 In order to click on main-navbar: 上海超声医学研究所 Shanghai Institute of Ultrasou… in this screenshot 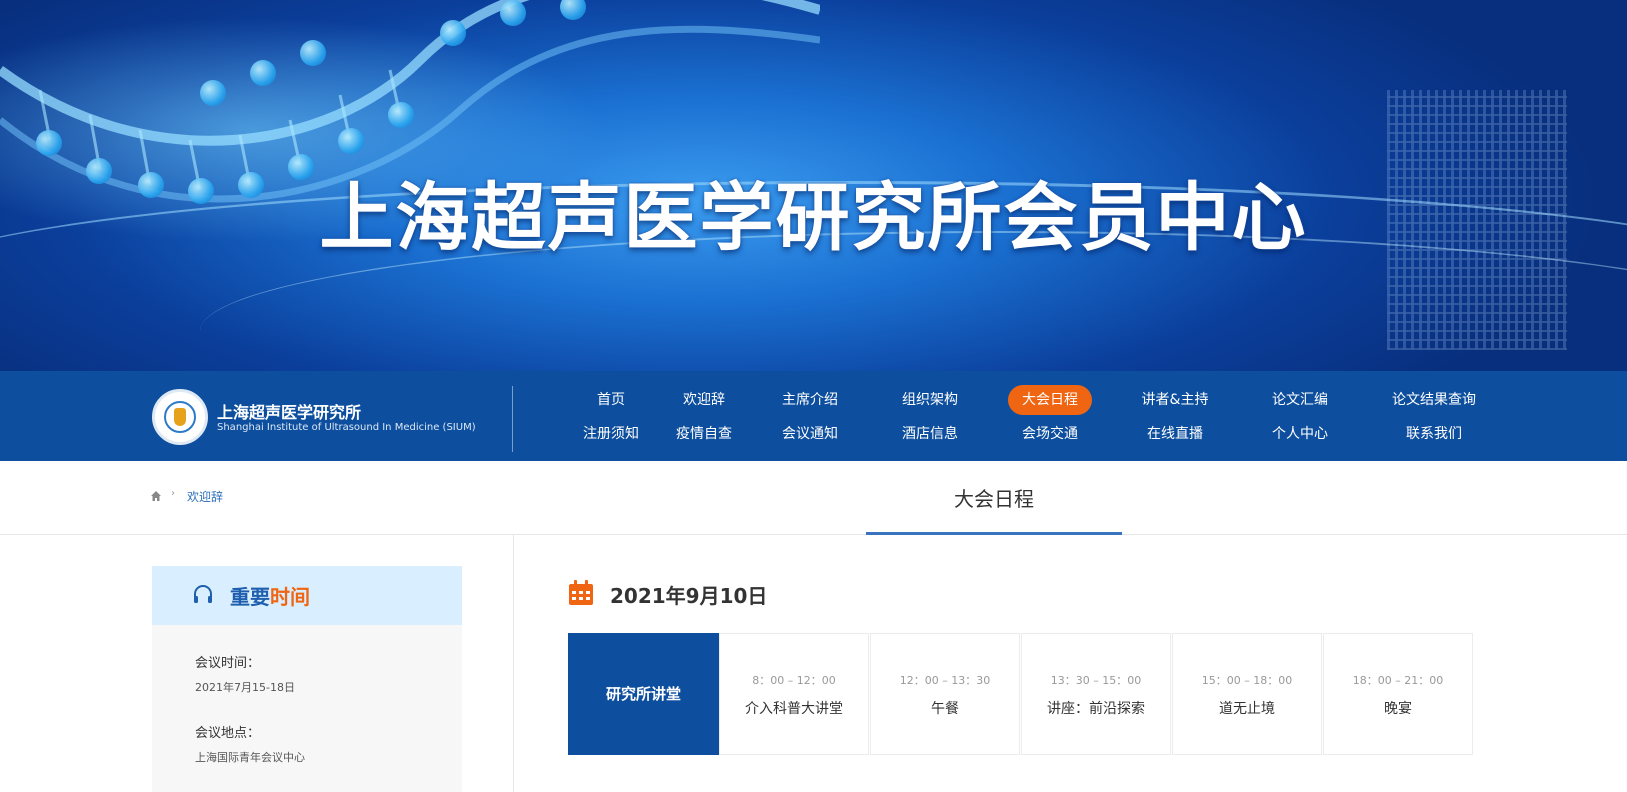, I will do `click(813, 416)`.